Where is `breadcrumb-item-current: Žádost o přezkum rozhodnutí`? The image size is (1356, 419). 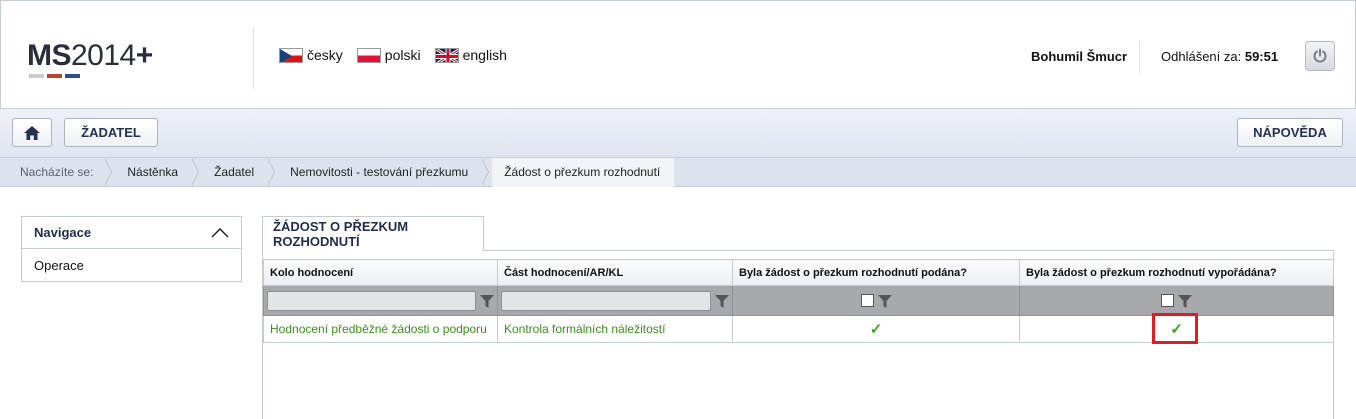
breadcrumb-item-current: Žádost o přezkum rozhodnutí is located at coordinates (583, 172).